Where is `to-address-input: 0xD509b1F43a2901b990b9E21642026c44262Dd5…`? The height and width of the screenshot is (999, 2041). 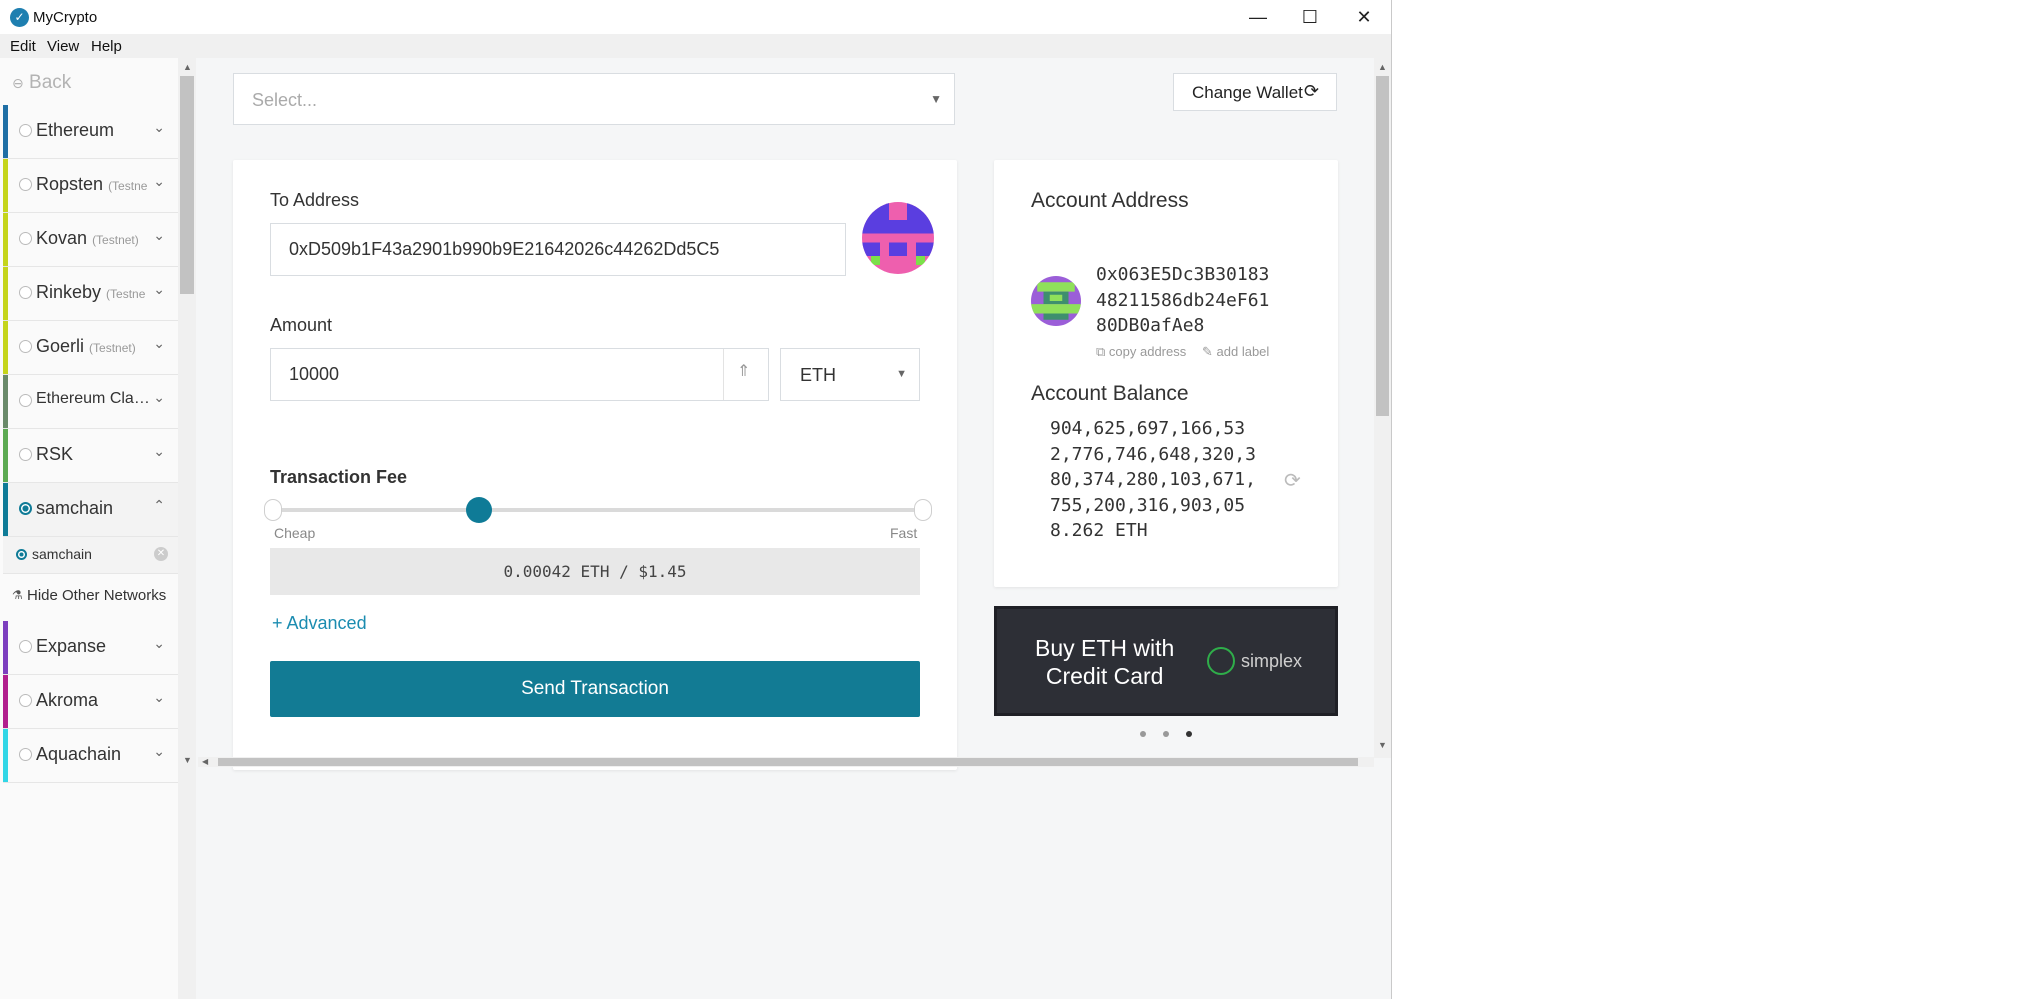
to-address-input: 0xD509b1F43a2901b990b9E21642026c44262Dd5… is located at coordinates (558, 249).